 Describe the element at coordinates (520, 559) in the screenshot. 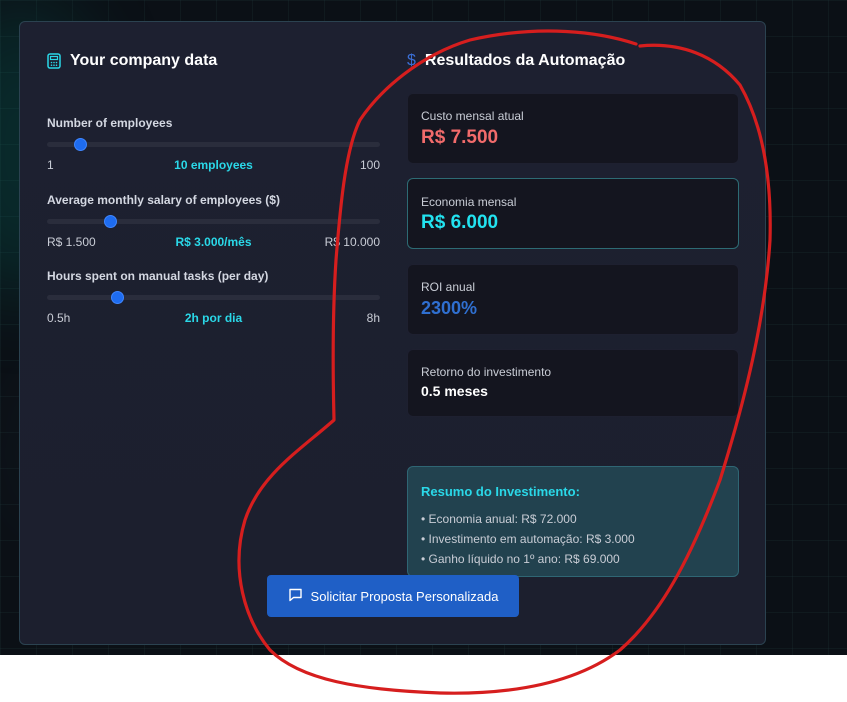

I see `summary-item: • Ganho líquido no 1º ano: R$ 69.000` at that location.